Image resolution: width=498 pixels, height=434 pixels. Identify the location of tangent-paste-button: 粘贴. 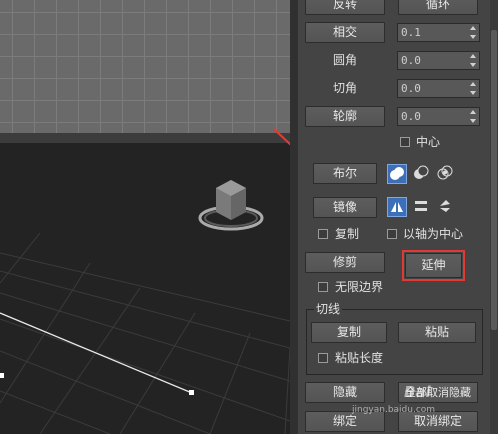
(437, 332).